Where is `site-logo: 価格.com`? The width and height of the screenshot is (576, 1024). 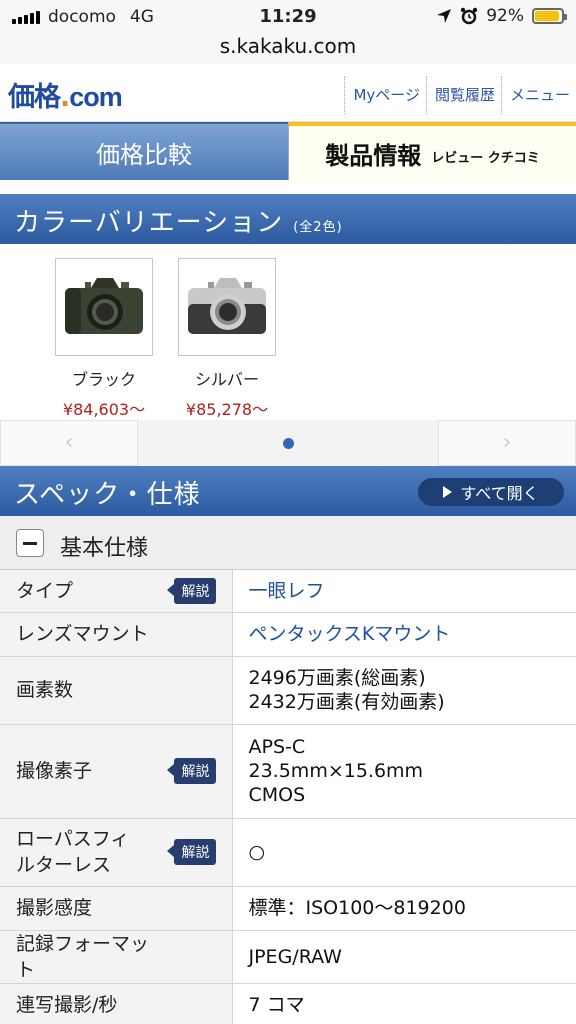
site-logo: 価格.com is located at coordinates (65, 97).